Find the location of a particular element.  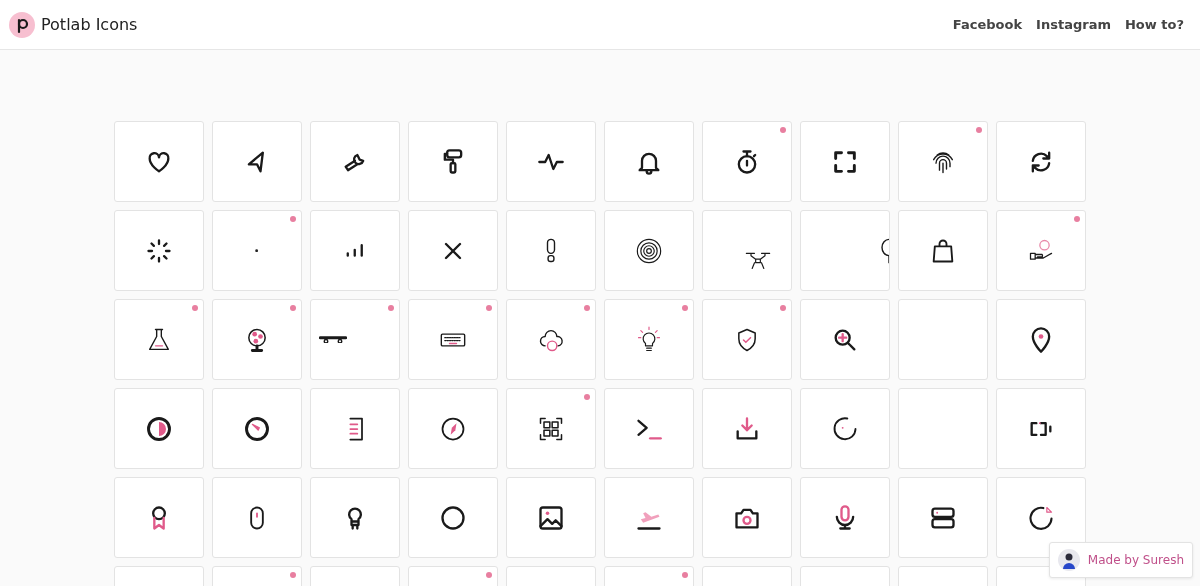

image-icon is located at coordinates (551, 517).